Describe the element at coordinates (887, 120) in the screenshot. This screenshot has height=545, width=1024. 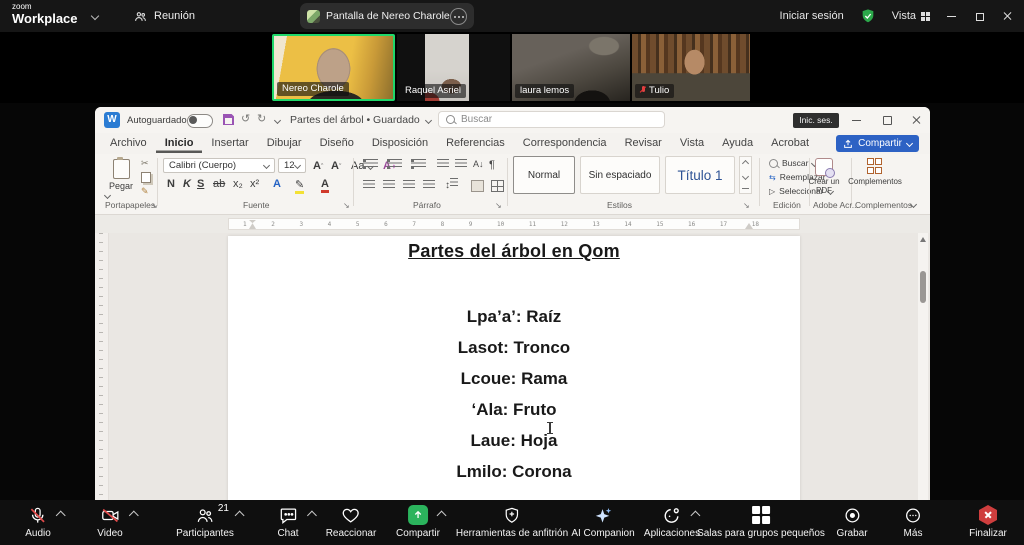
I see `word-restore-button` at that location.